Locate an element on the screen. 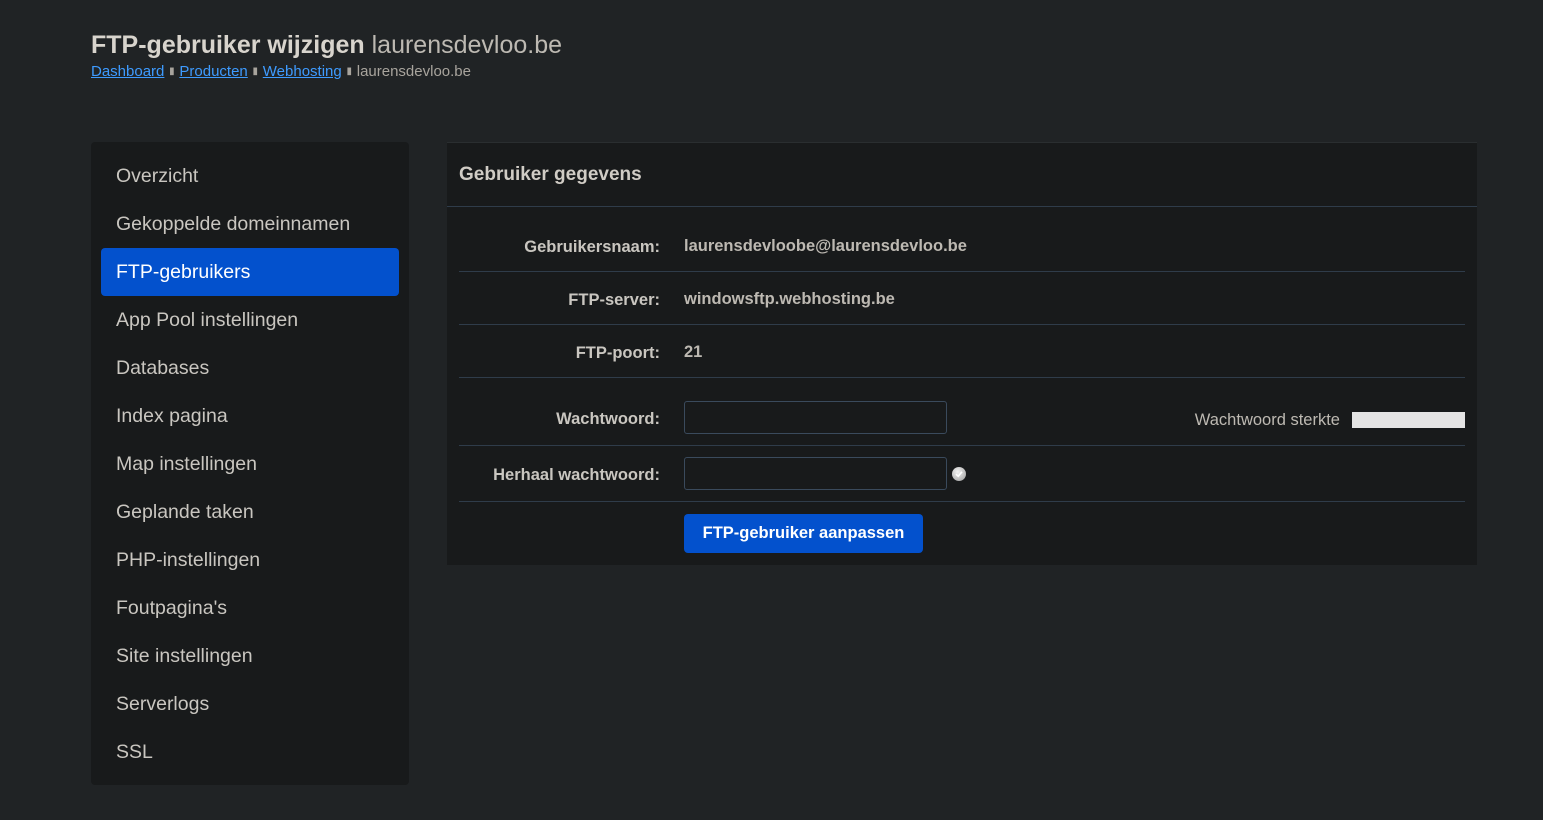 The image size is (1543, 820). page-title-domain: laurensdevloo.be is located at coordinates (467, 45).